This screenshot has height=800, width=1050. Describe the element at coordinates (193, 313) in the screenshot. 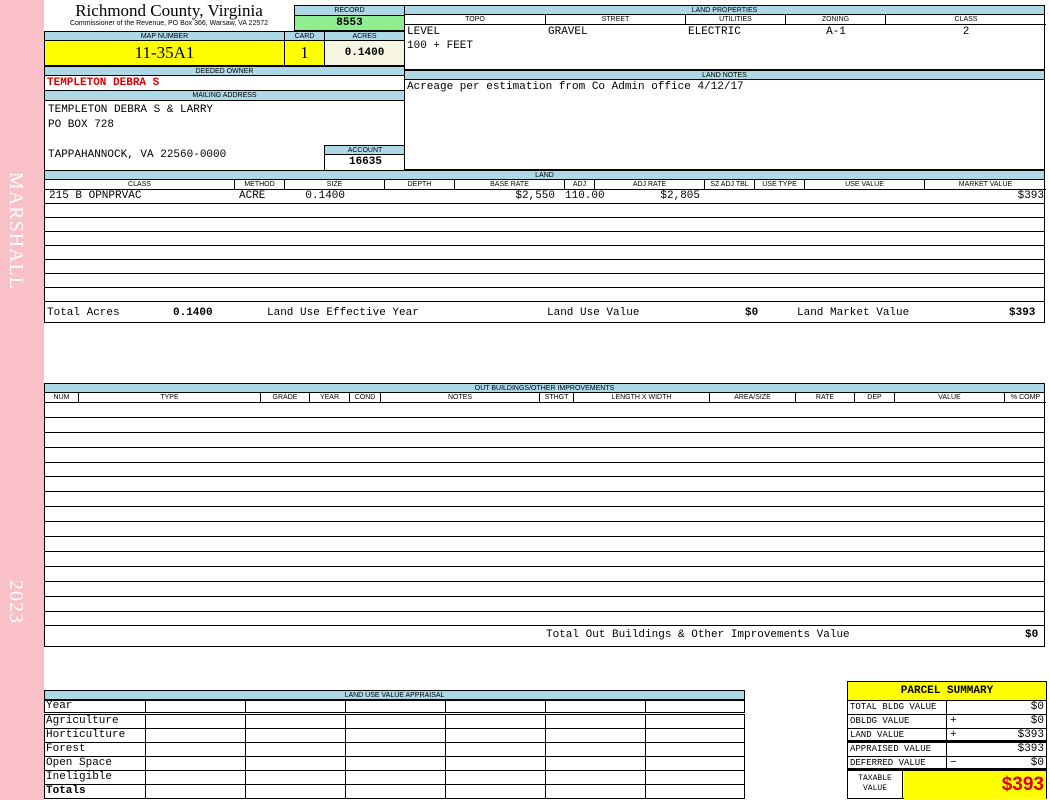

I see `land-total-acres: 0.1400` at that location.